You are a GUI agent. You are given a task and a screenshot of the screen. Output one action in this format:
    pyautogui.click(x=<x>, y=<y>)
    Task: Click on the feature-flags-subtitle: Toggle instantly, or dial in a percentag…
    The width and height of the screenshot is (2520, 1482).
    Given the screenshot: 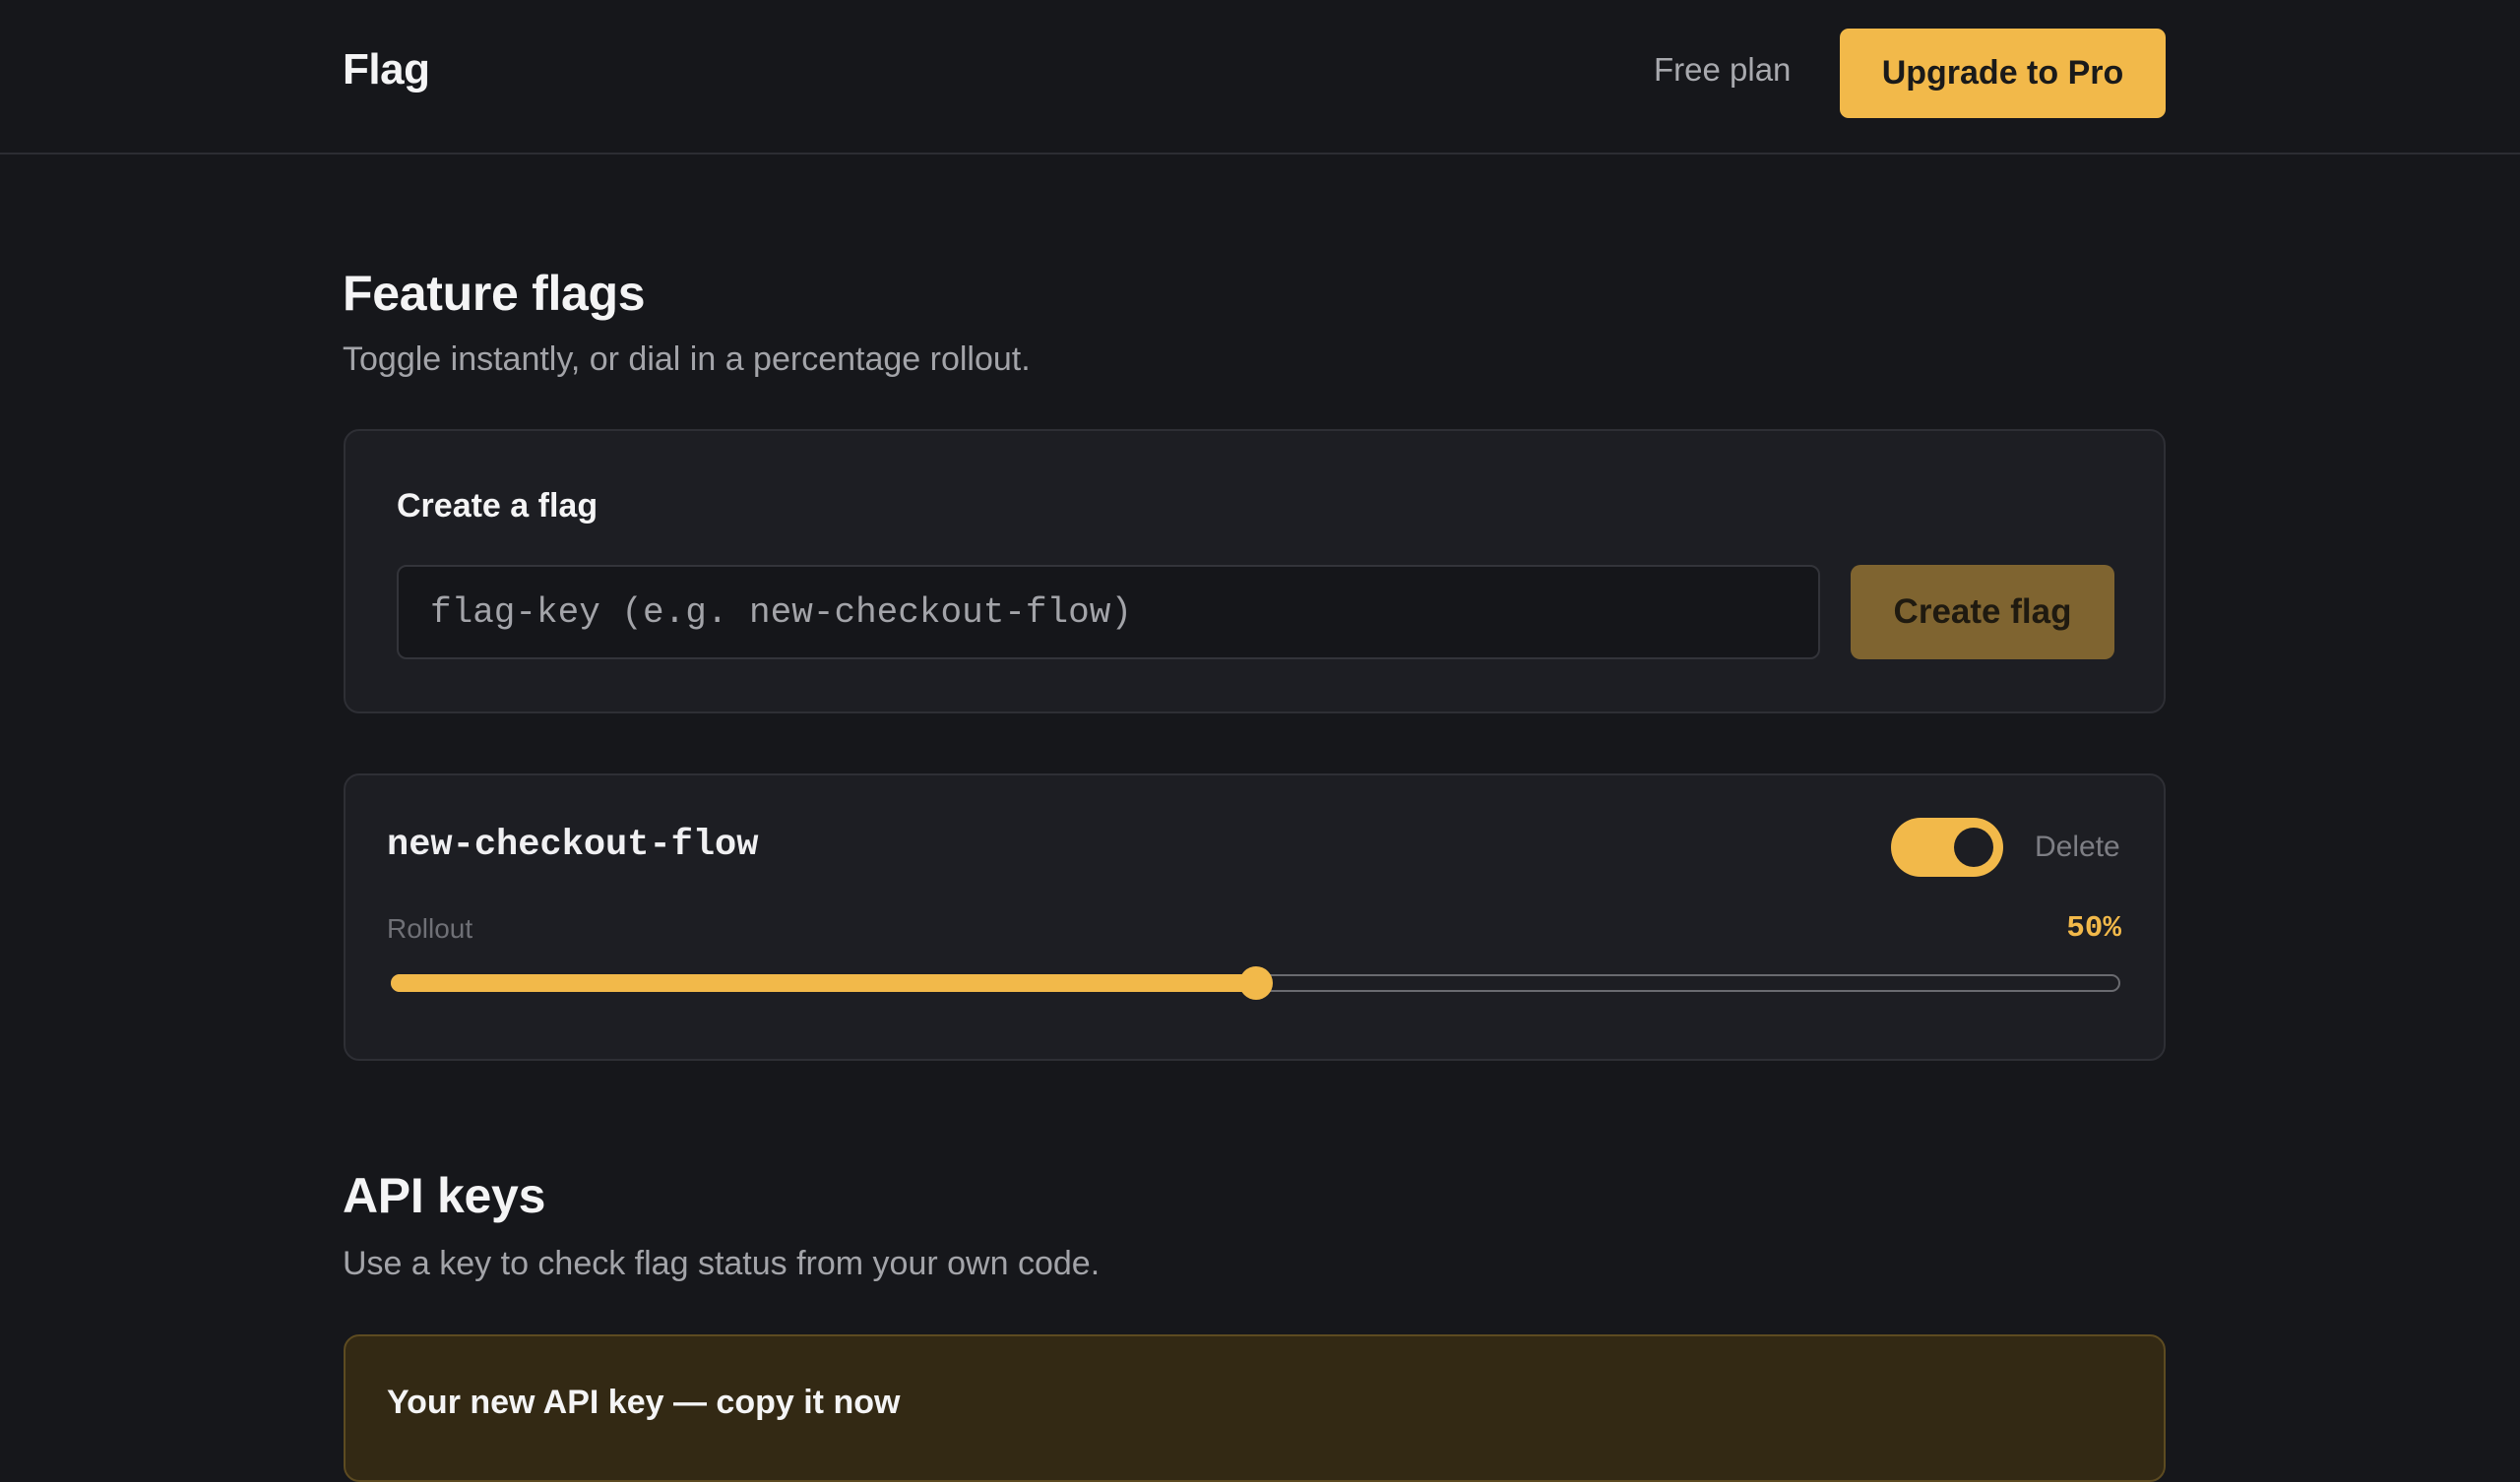 What is the action you would take?
    pyautogui.click(x=687, y=359)
    